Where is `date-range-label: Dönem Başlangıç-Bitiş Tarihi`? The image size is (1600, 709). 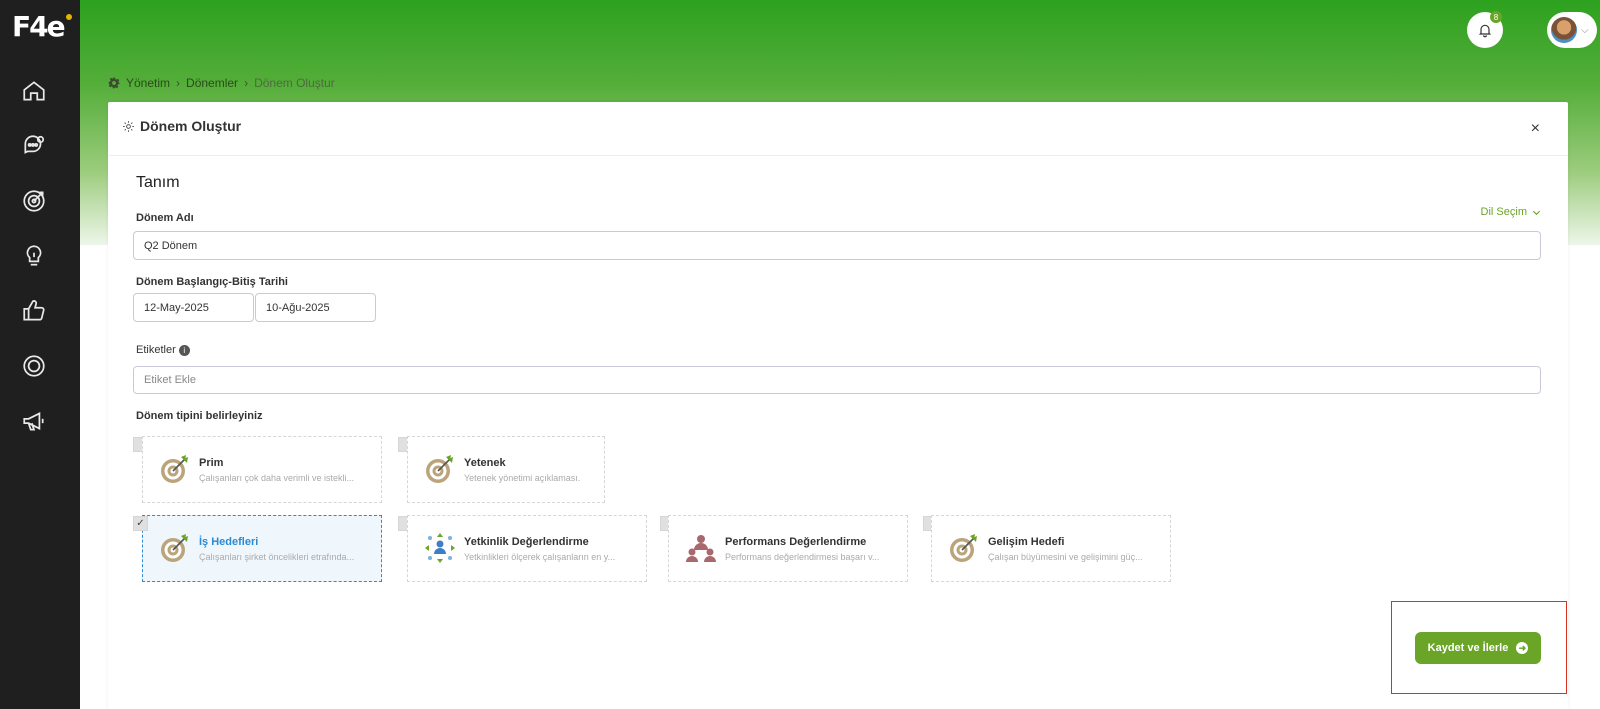
date-range-label: Dönem Başlangıç-Bitiş Tarihi is located at coordinates (212, 282).